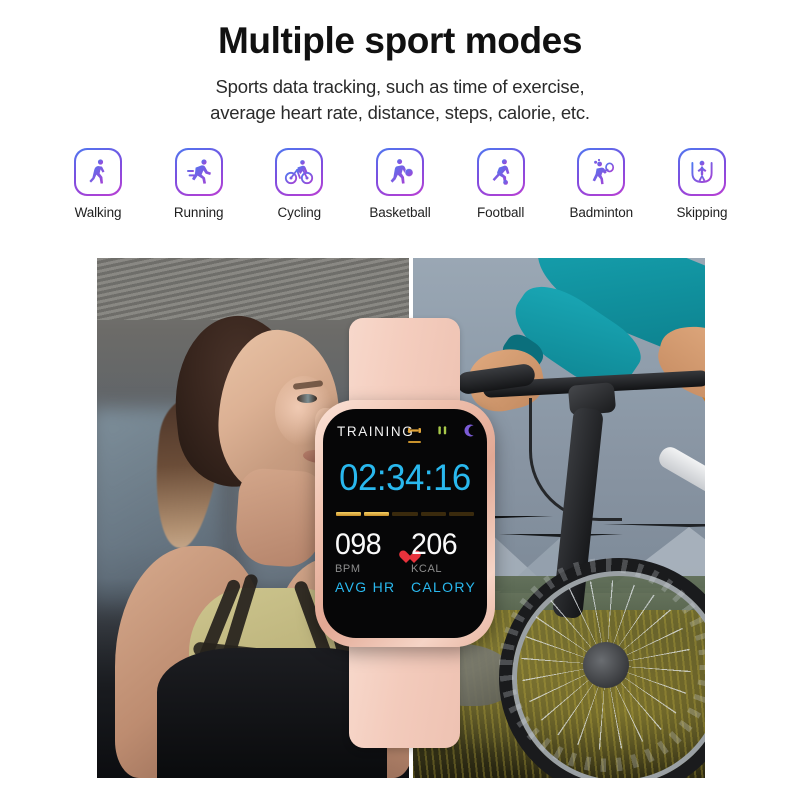 The width and height of the screenshot is (800, 800). I want to click on sport-mode-label: Cycling, so click(299, 212).